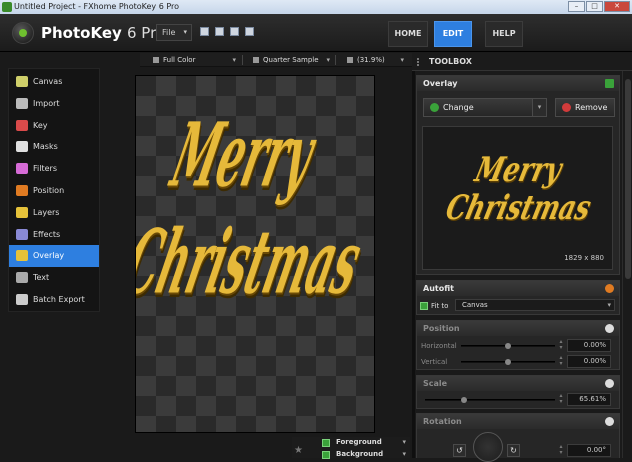  Describe the element at coordinates (81, 33) in the screenshot. I see `brand-name: PhotoKey` at that location.